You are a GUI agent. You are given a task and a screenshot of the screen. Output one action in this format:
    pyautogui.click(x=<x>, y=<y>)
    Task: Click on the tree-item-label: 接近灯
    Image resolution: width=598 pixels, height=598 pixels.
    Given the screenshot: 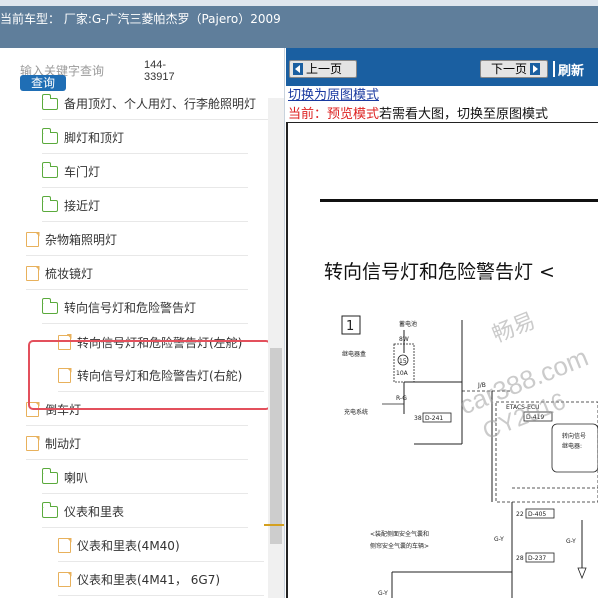 What is the action you would take?
    pyautogui.click(x=82, y=206)
    